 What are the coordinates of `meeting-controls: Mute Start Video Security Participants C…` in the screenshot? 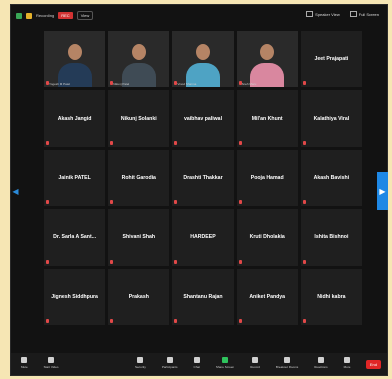 It's located at (199, 364).